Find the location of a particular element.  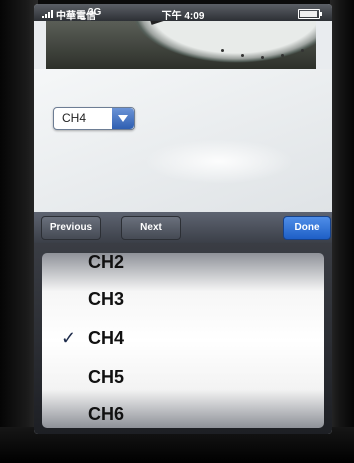

picker-selection-band is located at coordinates (183, 355).